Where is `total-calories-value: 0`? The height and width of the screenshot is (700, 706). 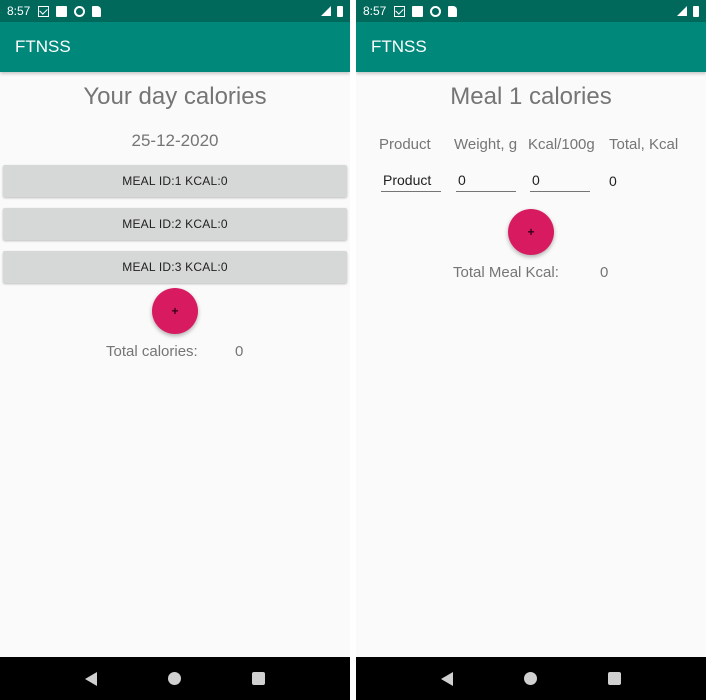
total-calories-value: 0 is located at coordinates (239, 351).